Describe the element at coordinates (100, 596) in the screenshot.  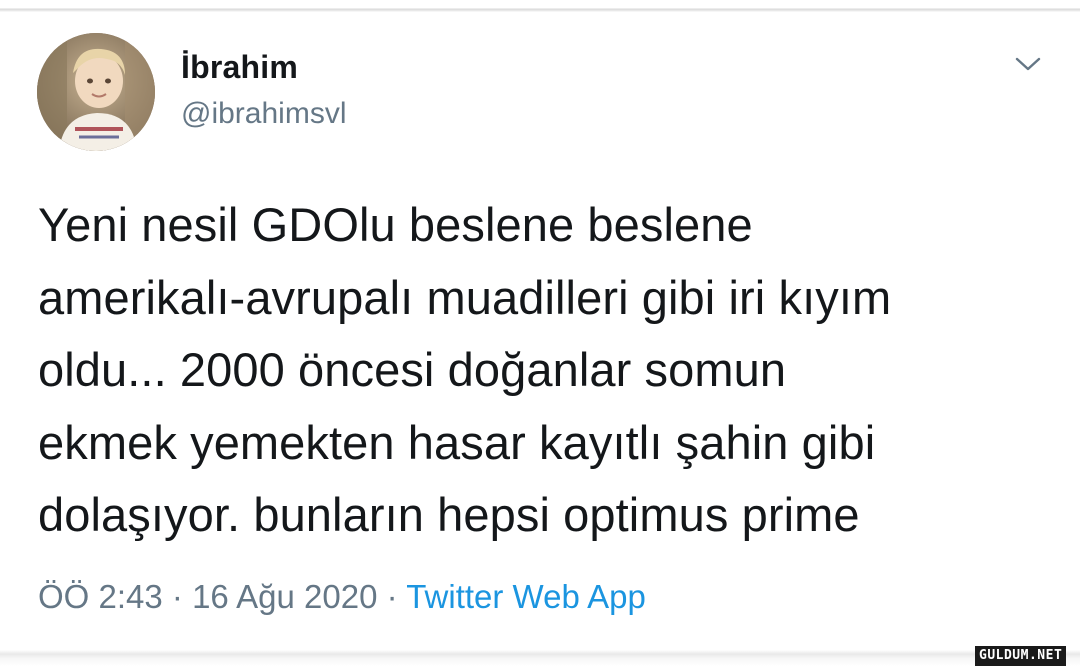
I see `tweet-time: ÖÖ 2:43` at that location.